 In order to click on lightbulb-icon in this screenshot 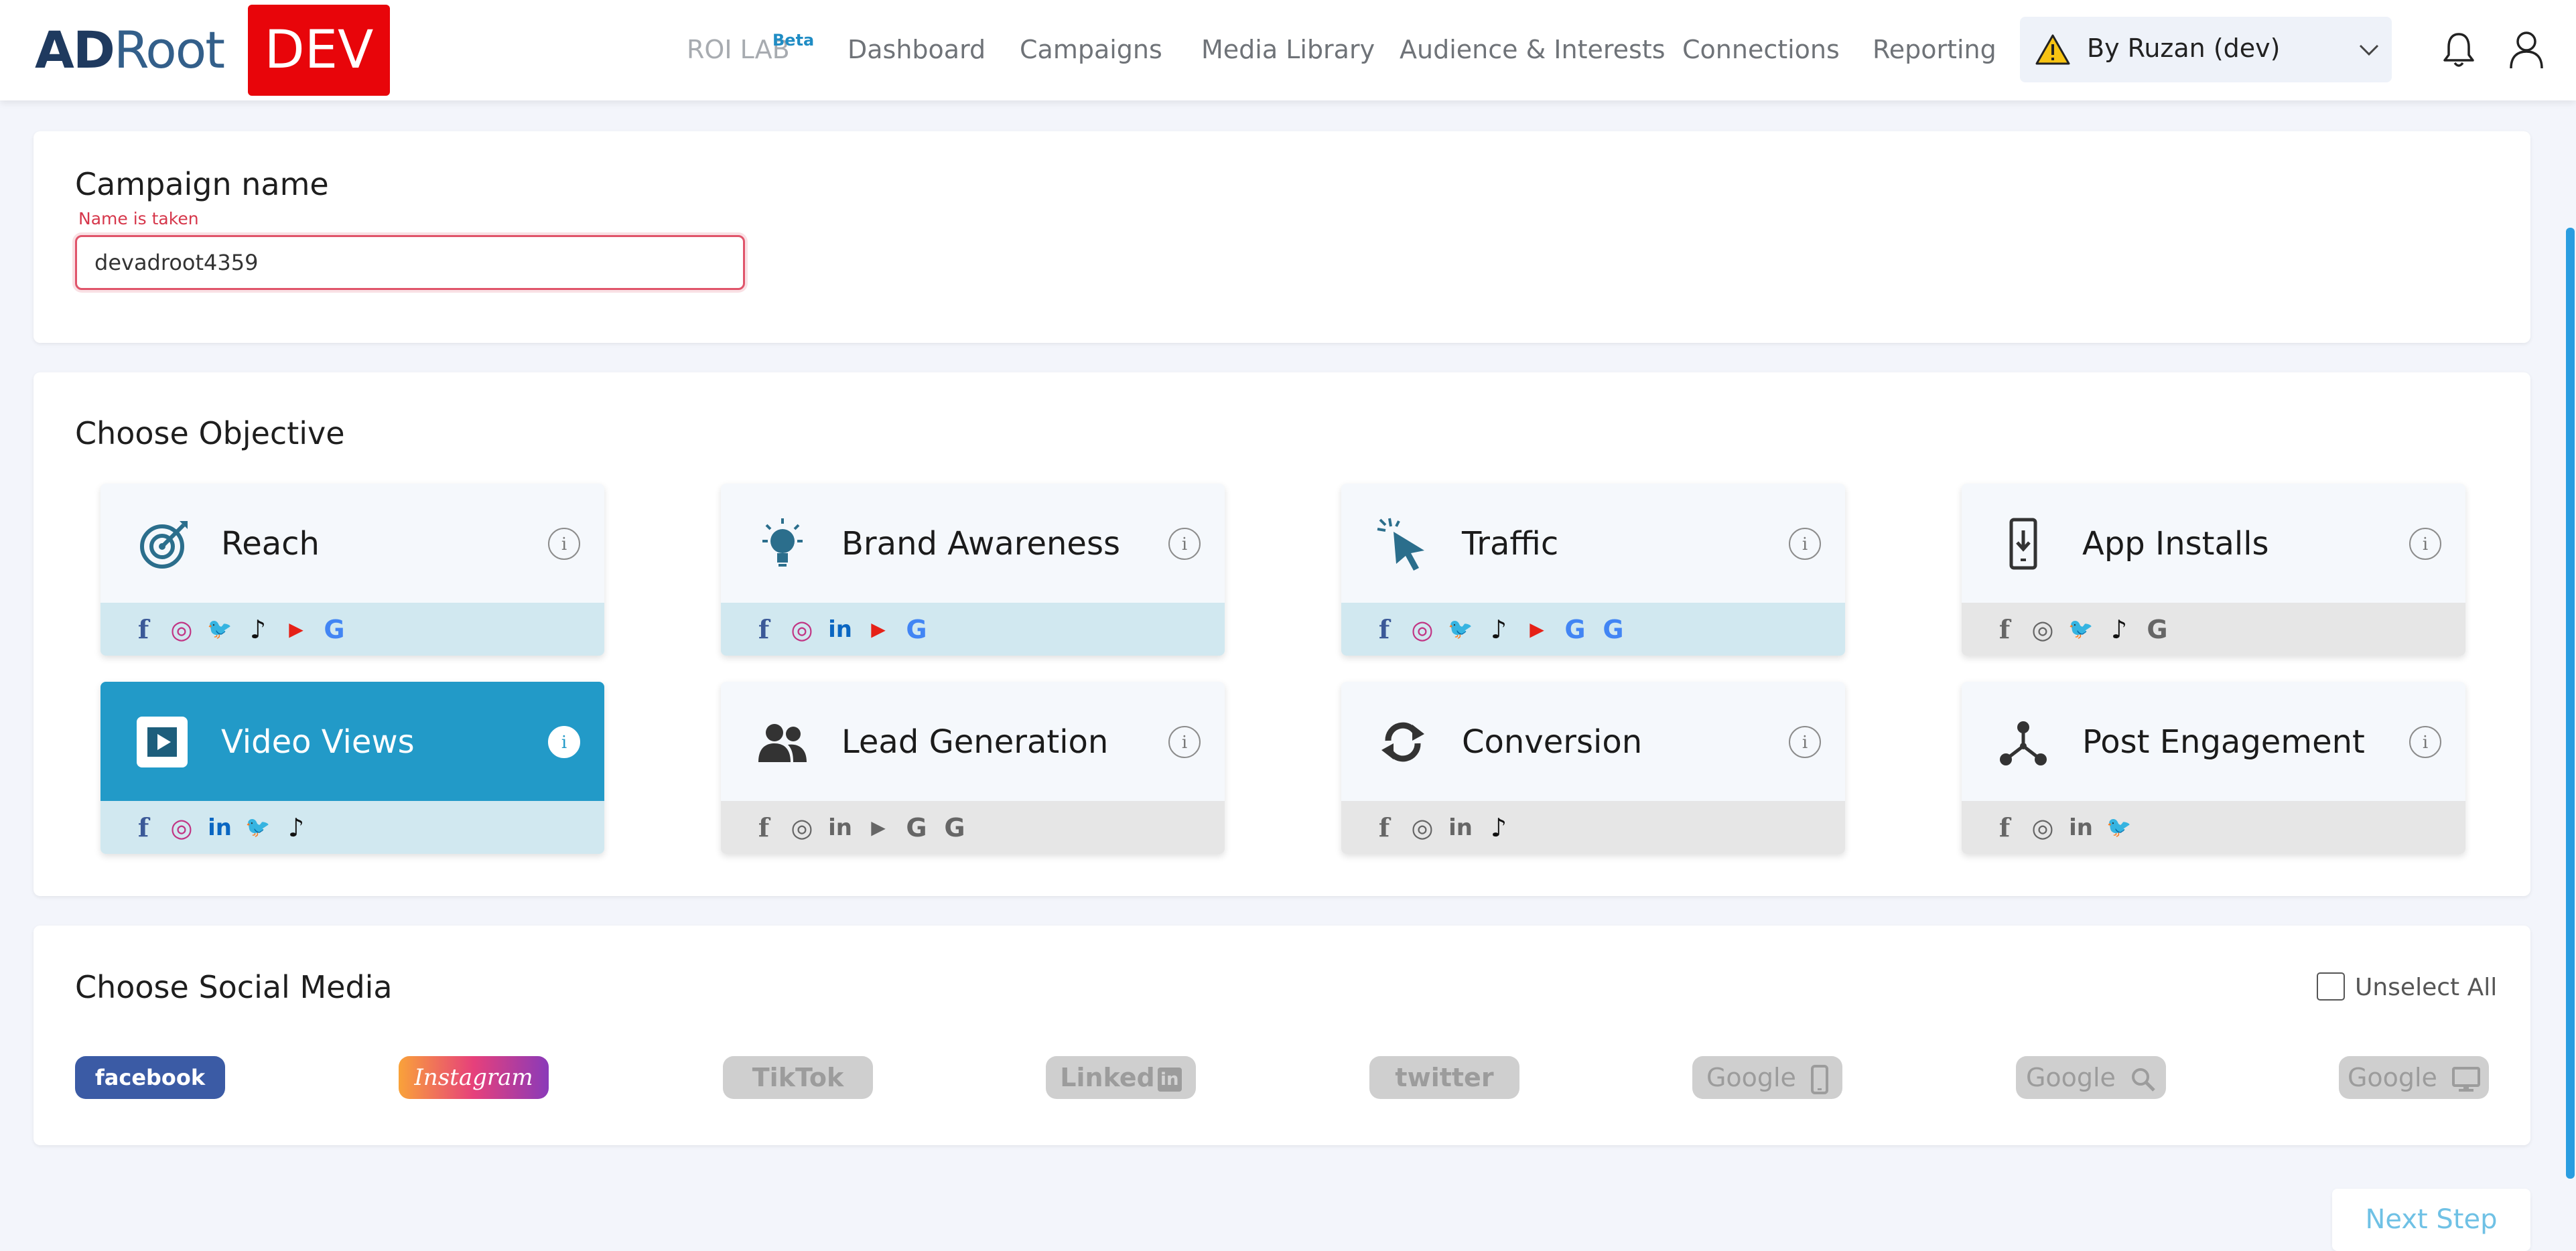, I will do `click(782, 542)`.